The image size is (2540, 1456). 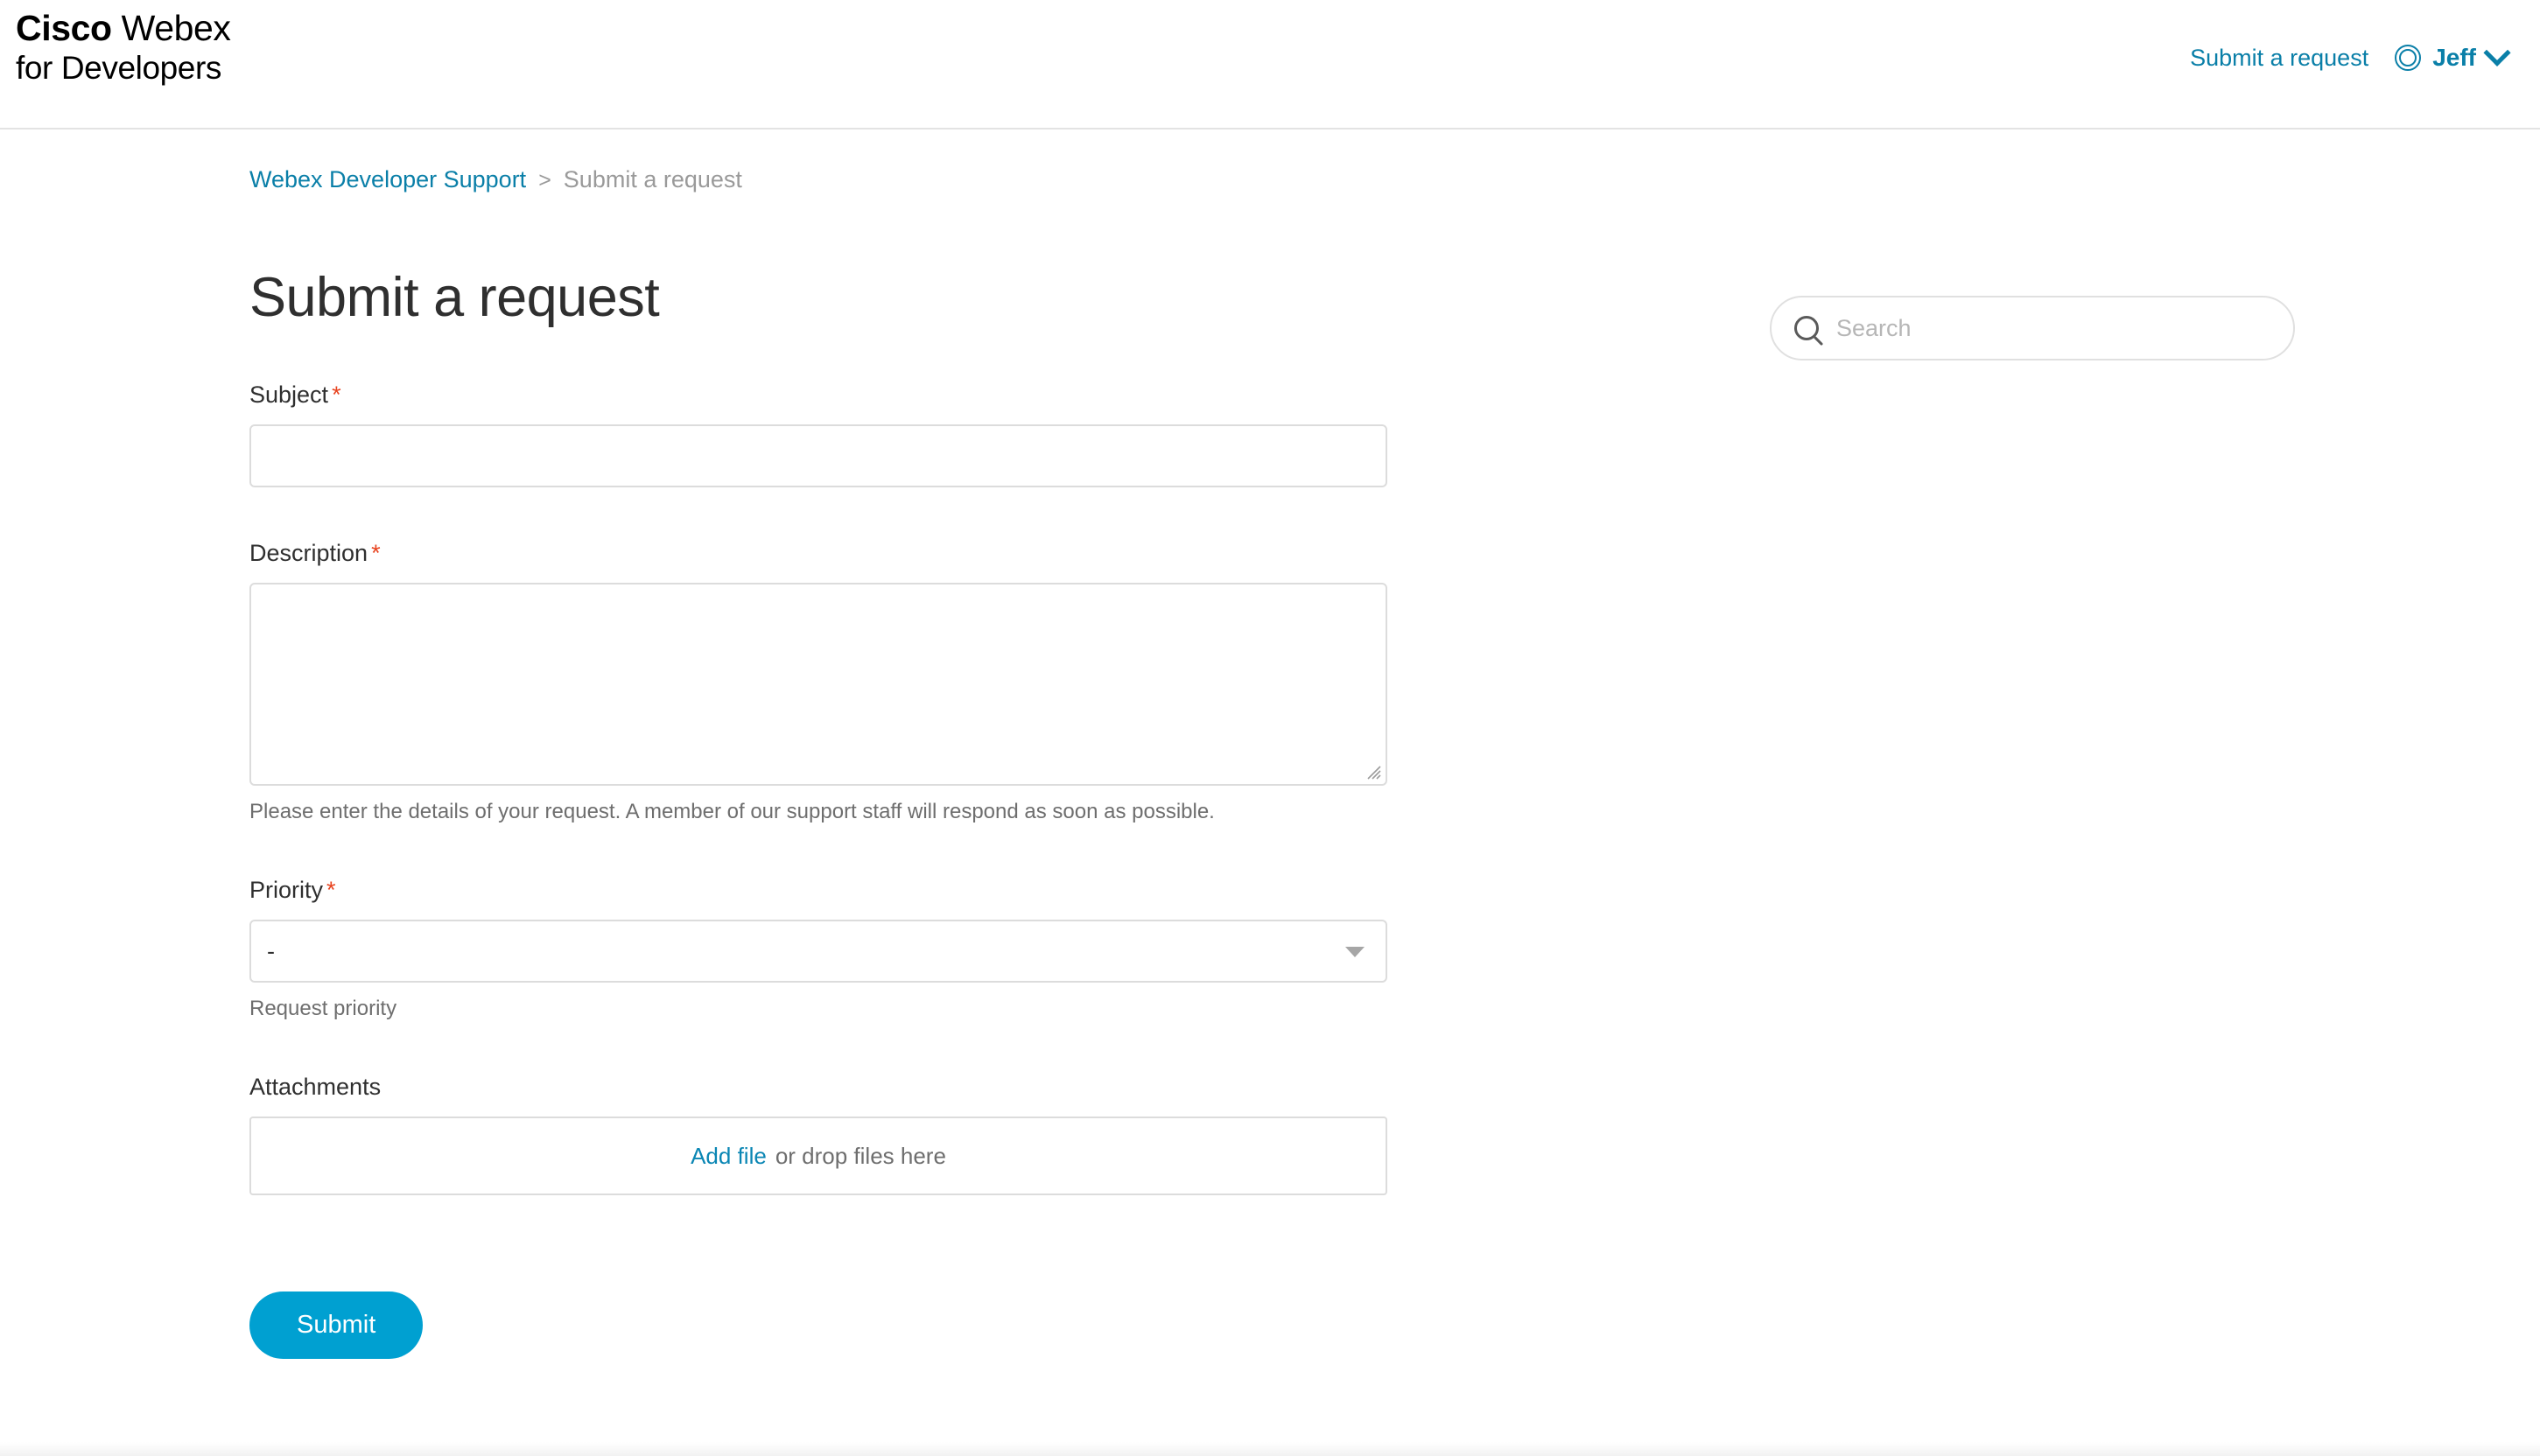 I want to click on priority-label: Priority *, so click(x=818, y=890).